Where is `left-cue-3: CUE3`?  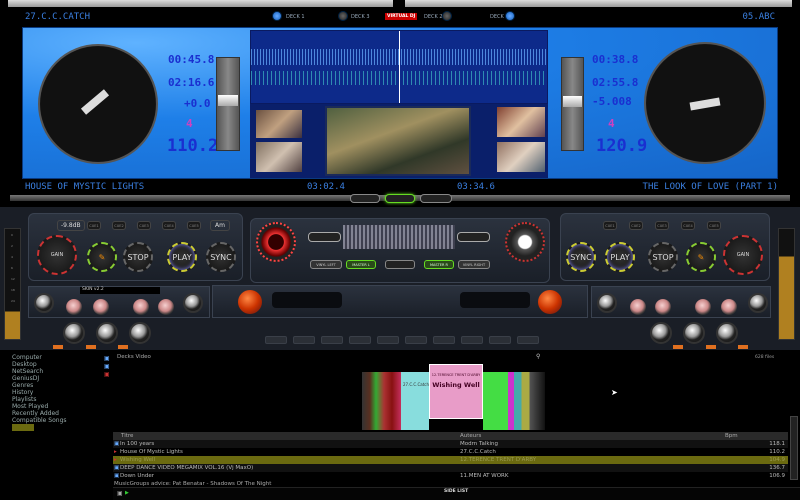
left-cue-3: CUE3 is located at coordinates (144, 225).